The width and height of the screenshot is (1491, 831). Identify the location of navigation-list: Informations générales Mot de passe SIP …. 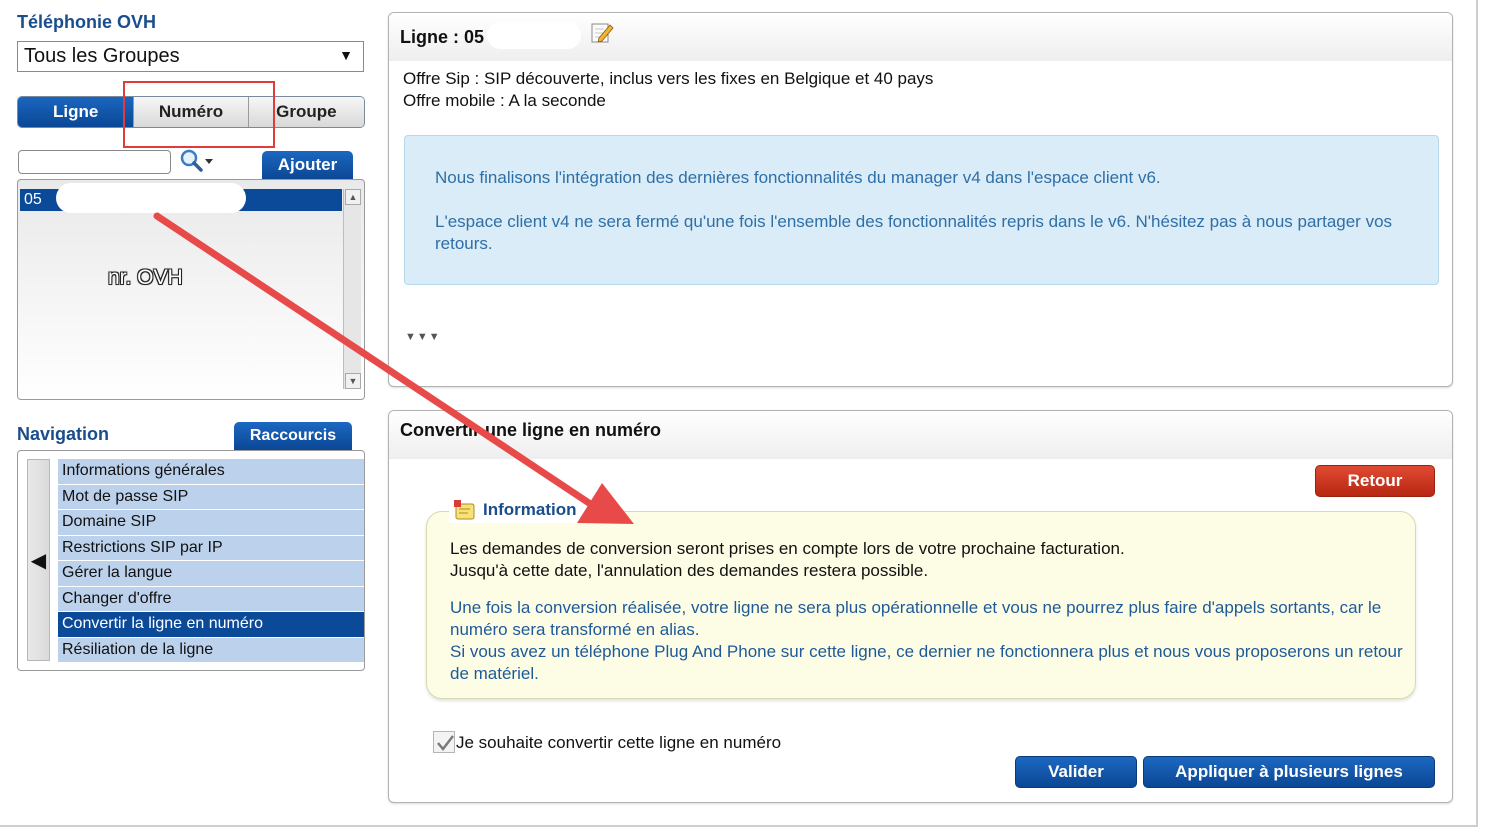
(211, 561).